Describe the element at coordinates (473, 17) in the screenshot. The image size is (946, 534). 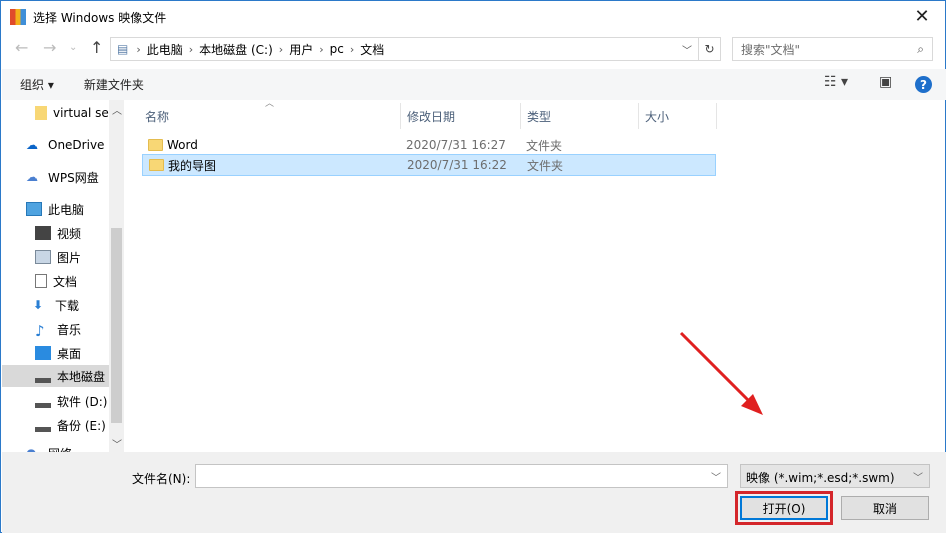
I see `title-bar: 选择 Windows 映像文件 ✕` at that location.